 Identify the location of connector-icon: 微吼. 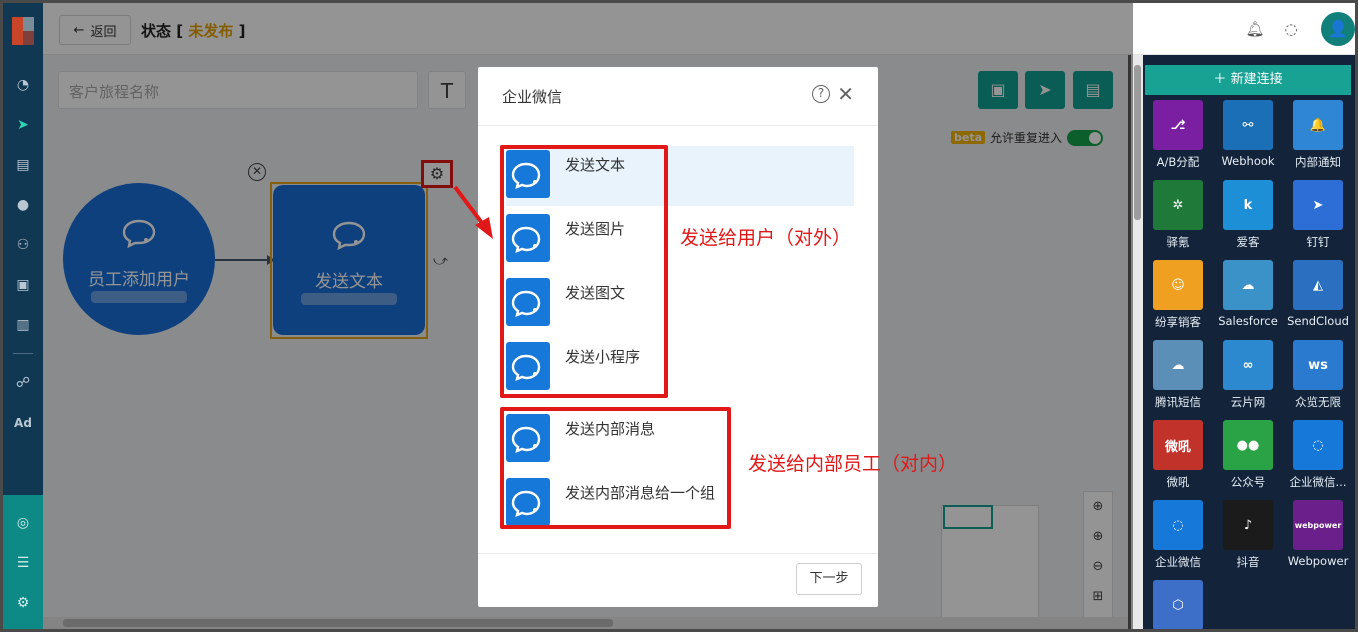
(1178, 445).